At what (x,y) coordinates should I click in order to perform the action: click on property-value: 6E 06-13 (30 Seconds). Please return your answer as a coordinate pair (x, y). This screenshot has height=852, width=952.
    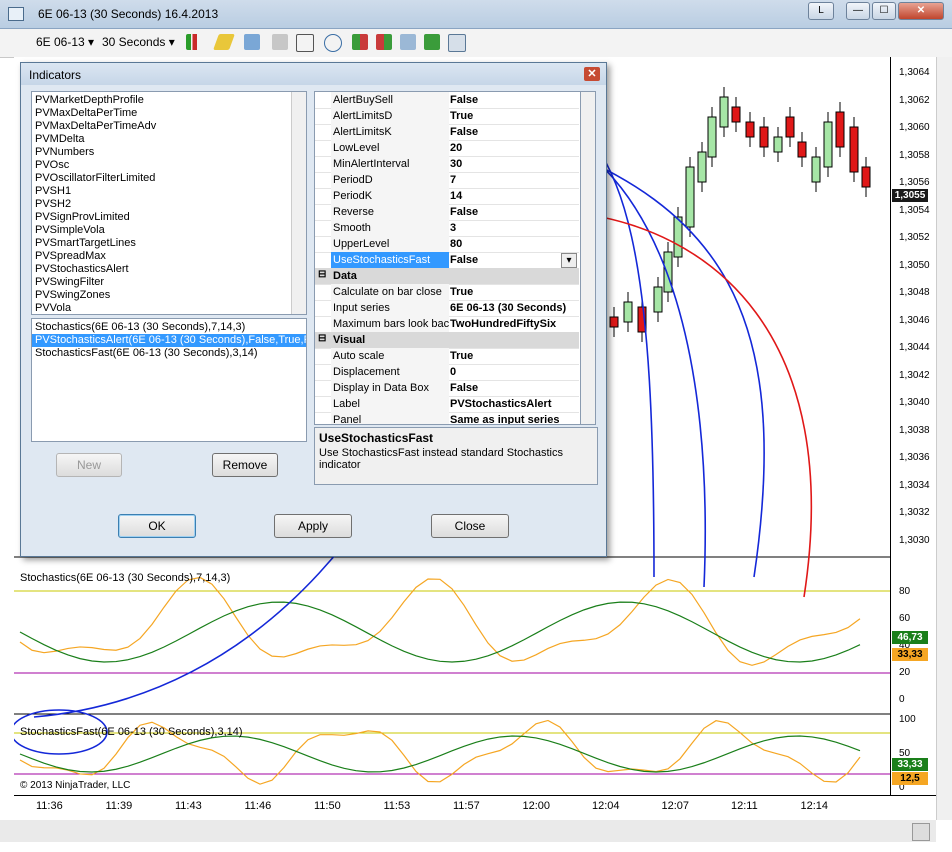
    Looking at the image, I should click on (514, 308).